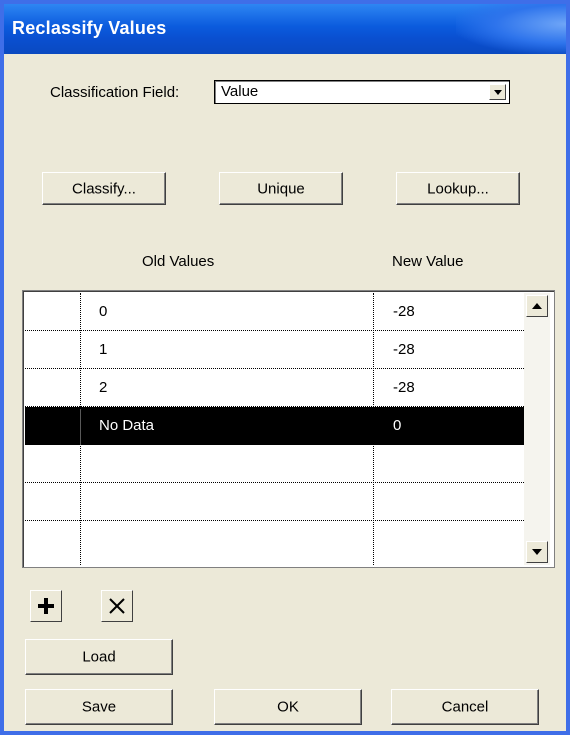 The height and width of the screenshot is (742, 578). I want to click on arrow-down-icon, so click(537, 552).